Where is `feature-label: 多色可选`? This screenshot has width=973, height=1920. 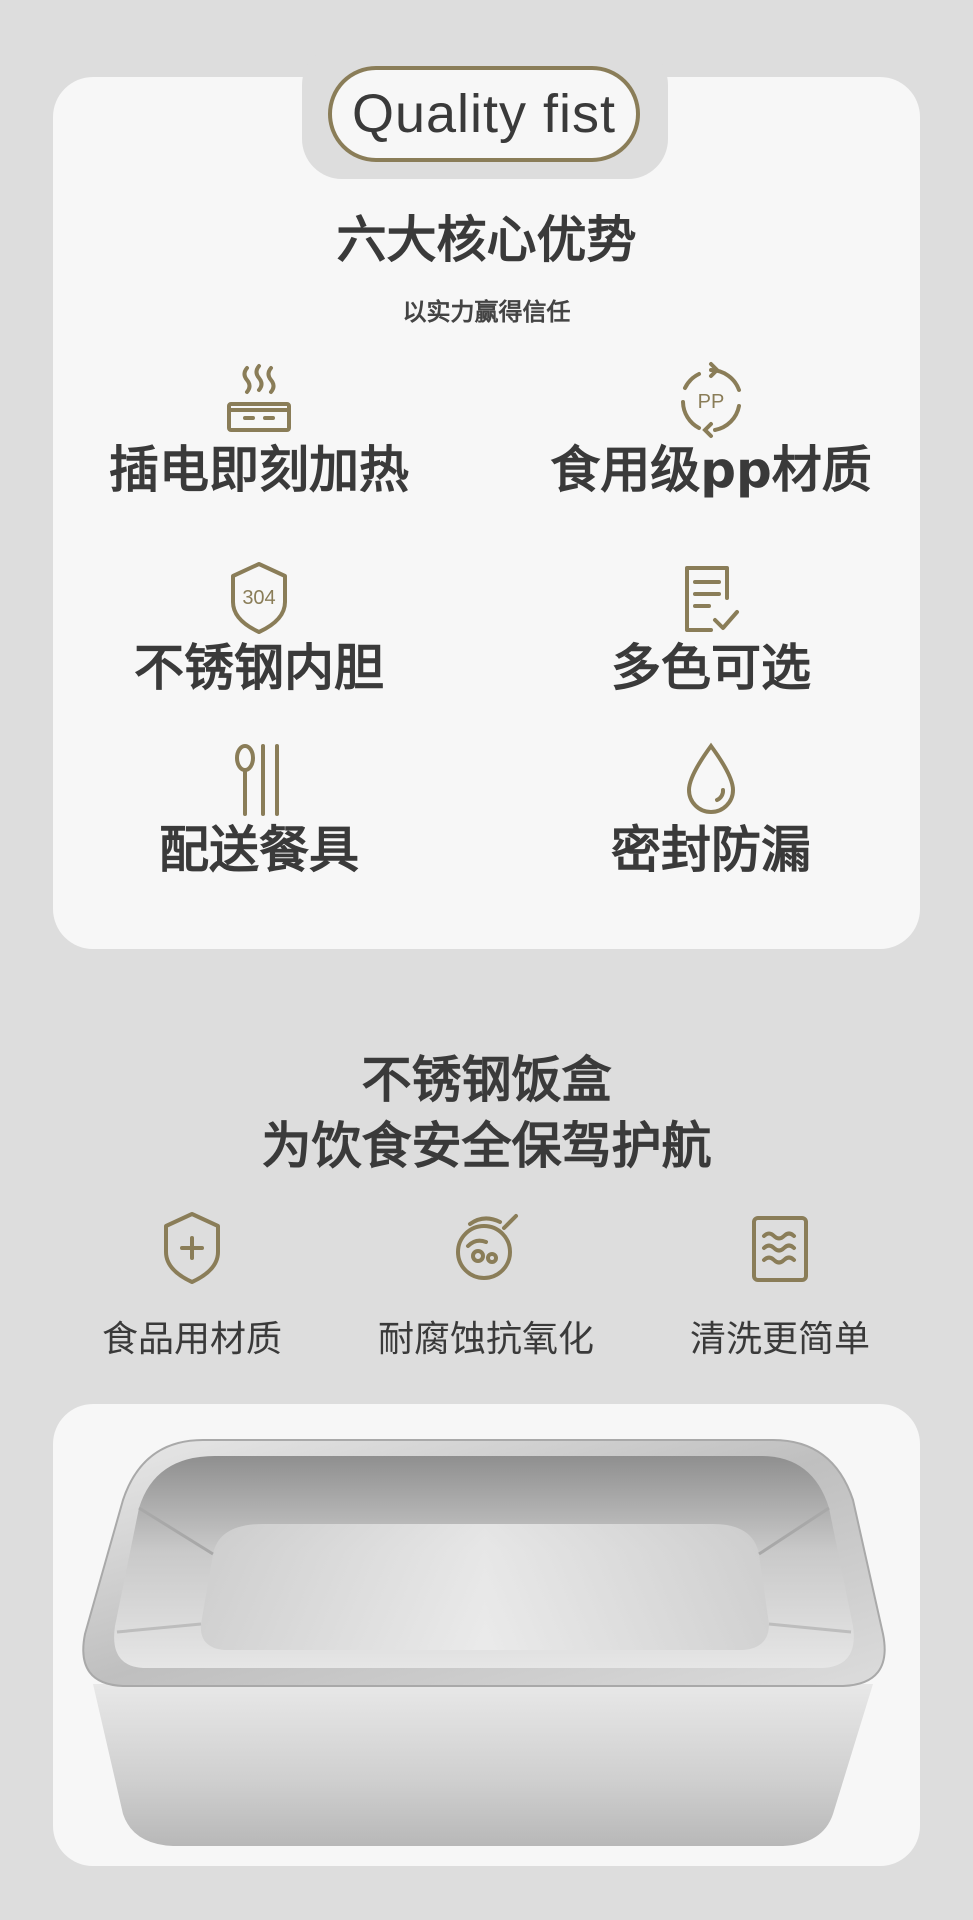
feature-label: 多色可选 is located at coordinates (711, 668).